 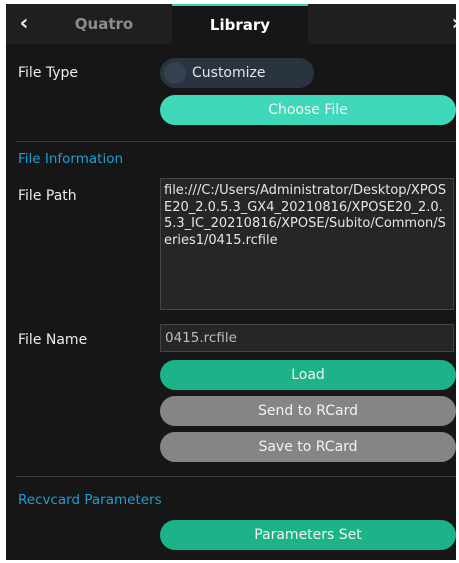 What do you see at coordinates (240, 24) in the screenshot?
I see `tab-library: Library` at bounding box center [240, 24].